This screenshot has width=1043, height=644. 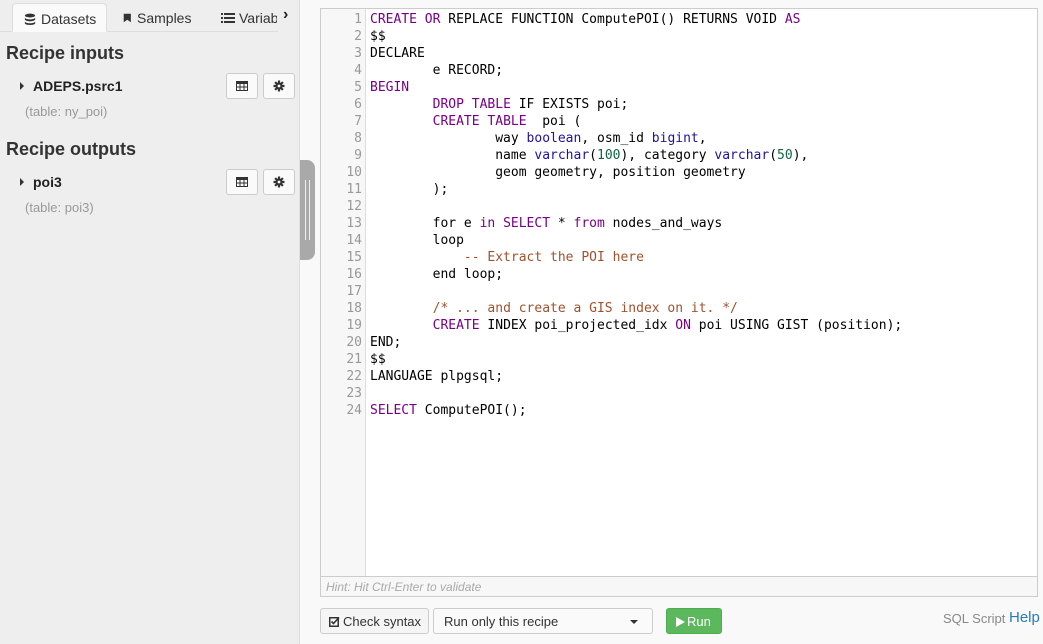 What do you see at coordinates (78, 86) in the screenshot?
I see `input-dataset-label: ADEPS.psrc1` at bounding box center [78, 86].